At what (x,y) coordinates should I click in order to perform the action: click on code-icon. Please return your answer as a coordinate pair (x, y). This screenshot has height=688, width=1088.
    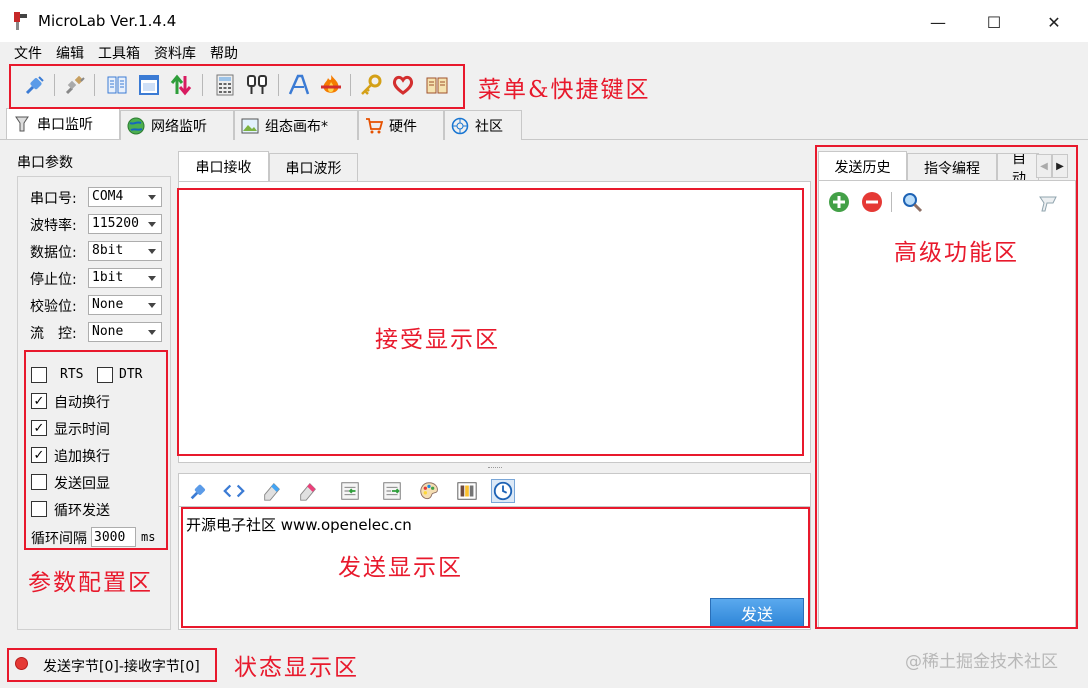
    Looking at the image, I should click on (234, 491).